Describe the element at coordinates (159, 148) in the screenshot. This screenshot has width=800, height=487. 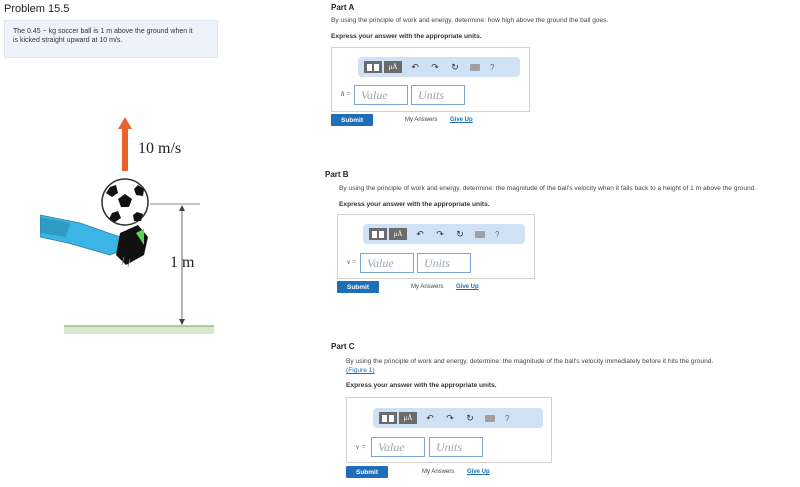
I see `velocity-label: 10 m/s` at that location.